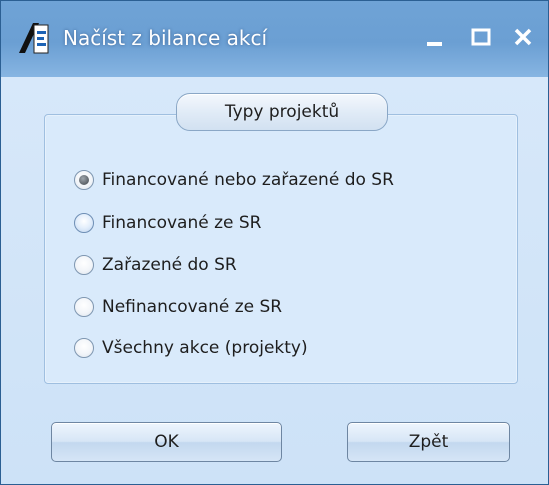 This screenshot has width=549, height=485. I want to click on radio-option-financed-from-sr: Financované ze SR, so click(167, 223).